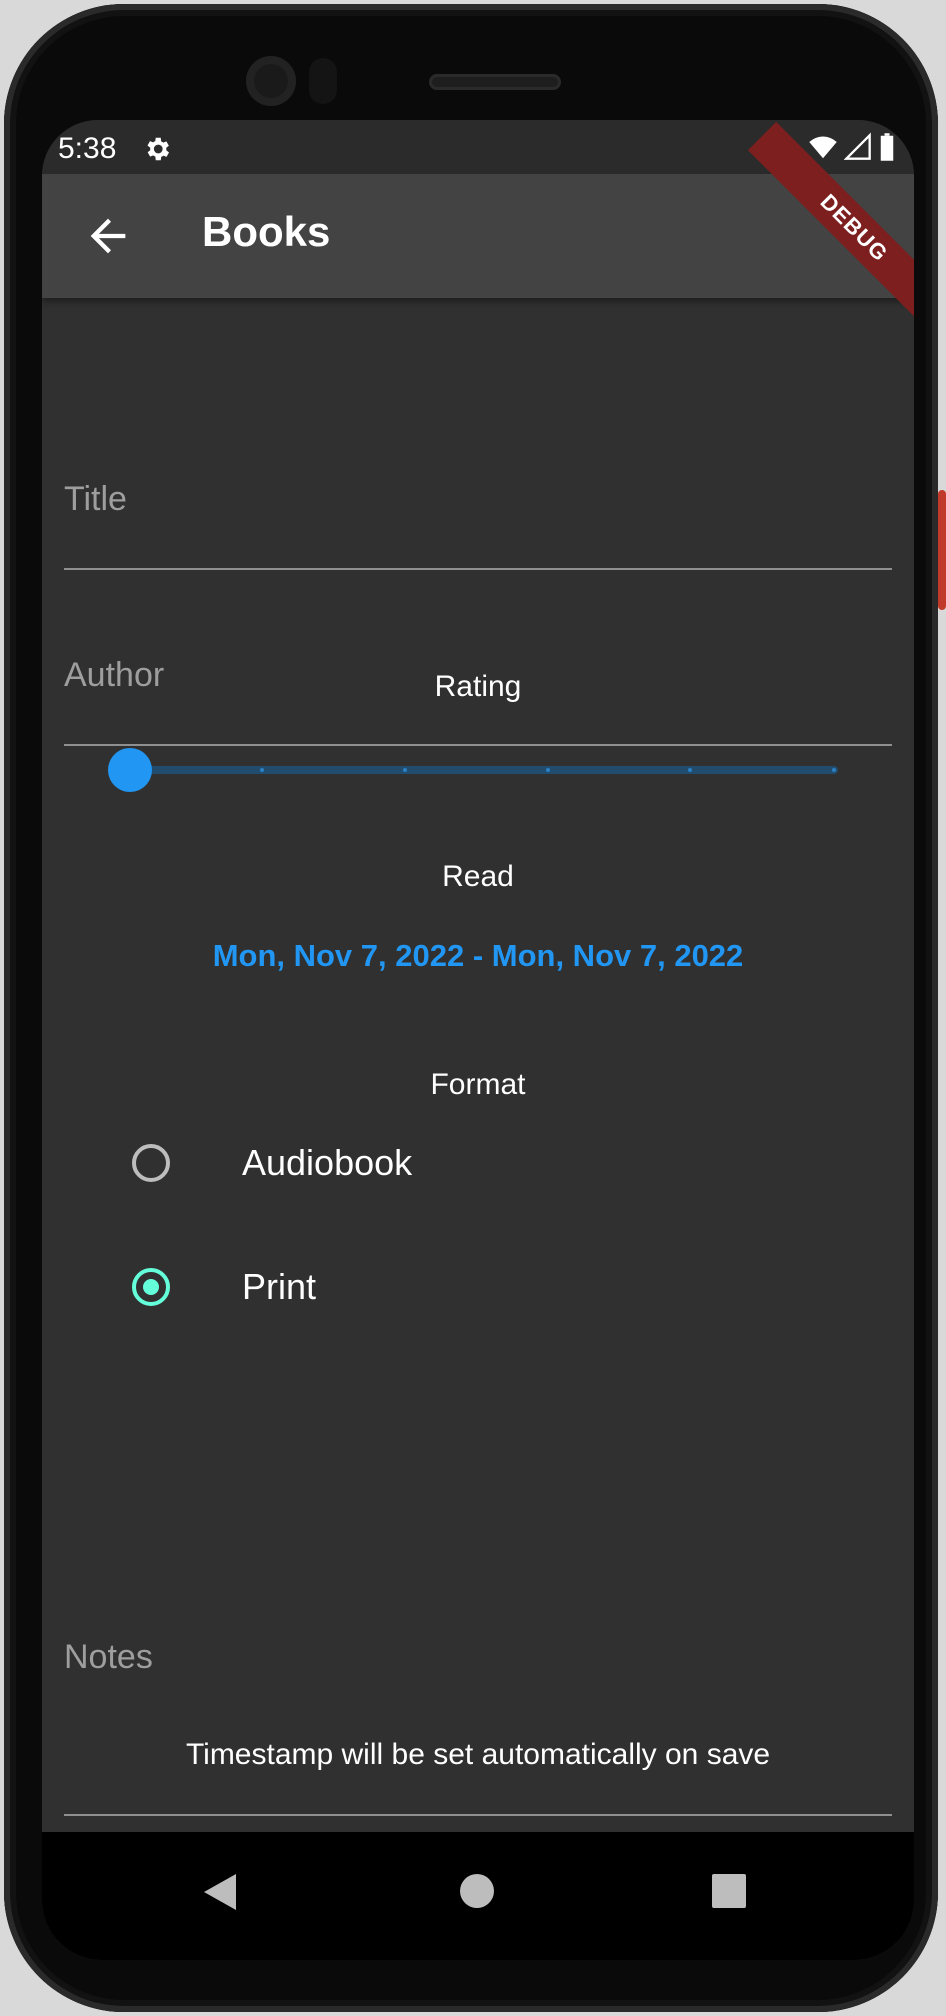  I want to click on format-option-print: Print, so click(452, 1290).